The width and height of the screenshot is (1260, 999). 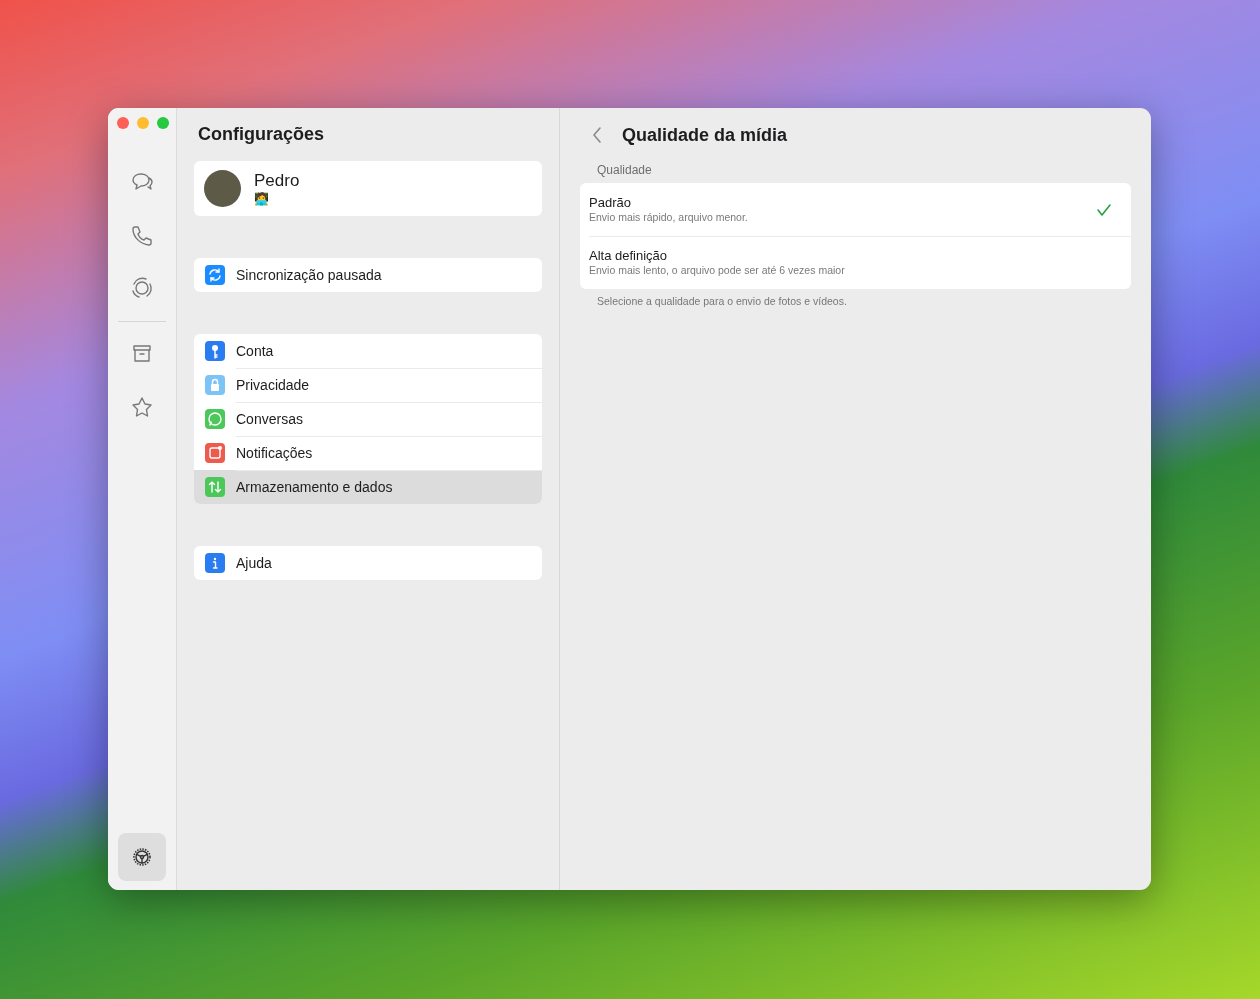 What do you see at coordinates (142, 857) in the screenshot?
I see `settings-tab` at bounding box center [142, 857].